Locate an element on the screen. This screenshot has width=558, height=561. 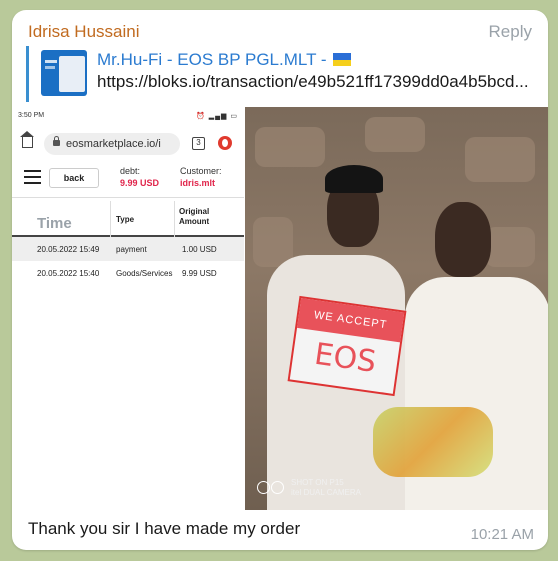
col-type: Type is located at coordinates (125, 219).